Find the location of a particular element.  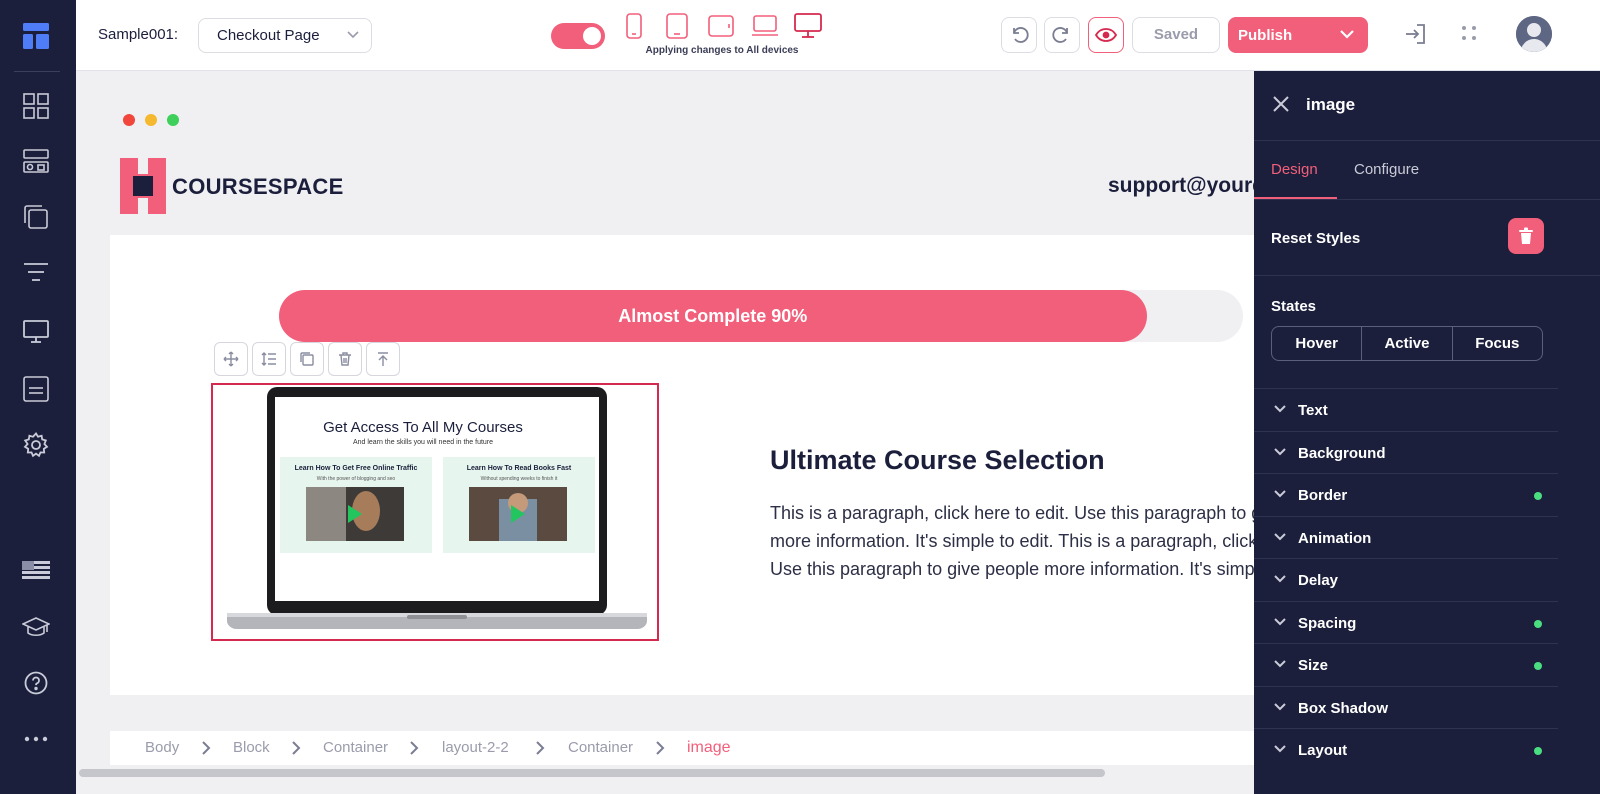

language-flag-icon is located at coordinates (36, 570).